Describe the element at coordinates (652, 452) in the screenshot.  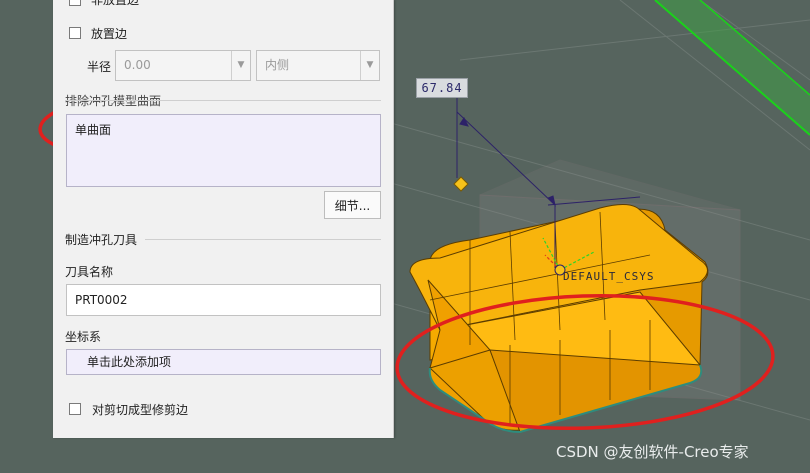
I see `watermark-text: CSDN @友创软件-Creo专家` at that location.